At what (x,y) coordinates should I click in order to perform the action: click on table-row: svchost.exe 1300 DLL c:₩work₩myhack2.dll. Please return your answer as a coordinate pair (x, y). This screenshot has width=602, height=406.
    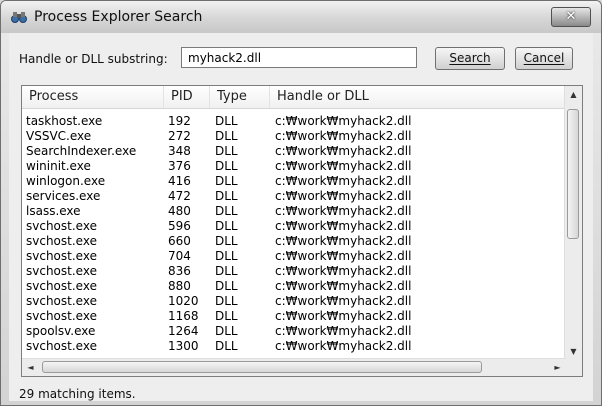
    Looking at the image, I should click on (294, 346).